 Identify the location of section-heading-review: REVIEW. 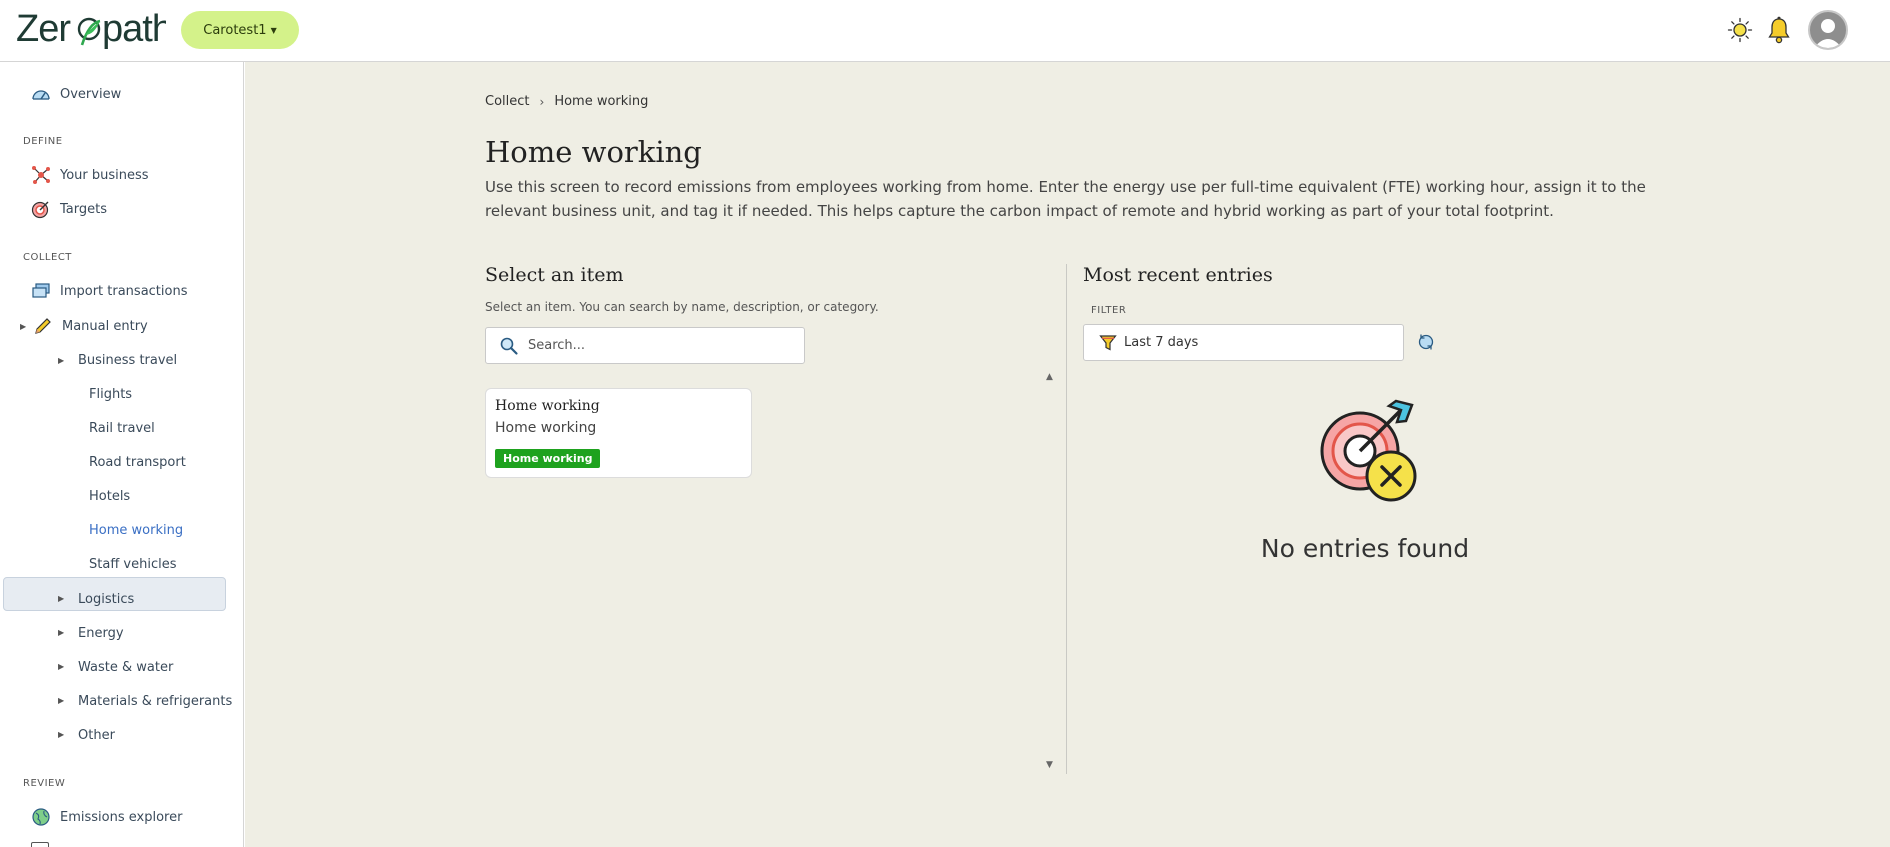
(44, 783).